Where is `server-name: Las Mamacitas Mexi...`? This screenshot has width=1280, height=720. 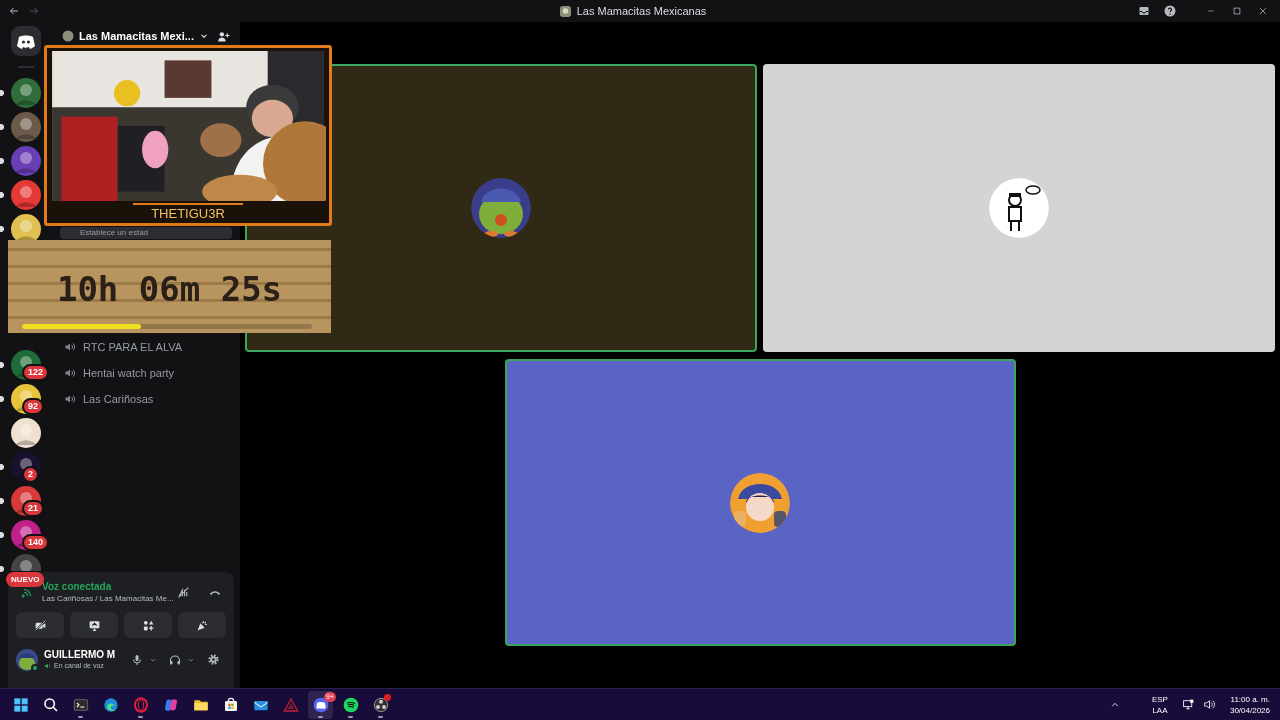
server-name: Las Mamacitas Mexi... is located at coordinates (136, 36).